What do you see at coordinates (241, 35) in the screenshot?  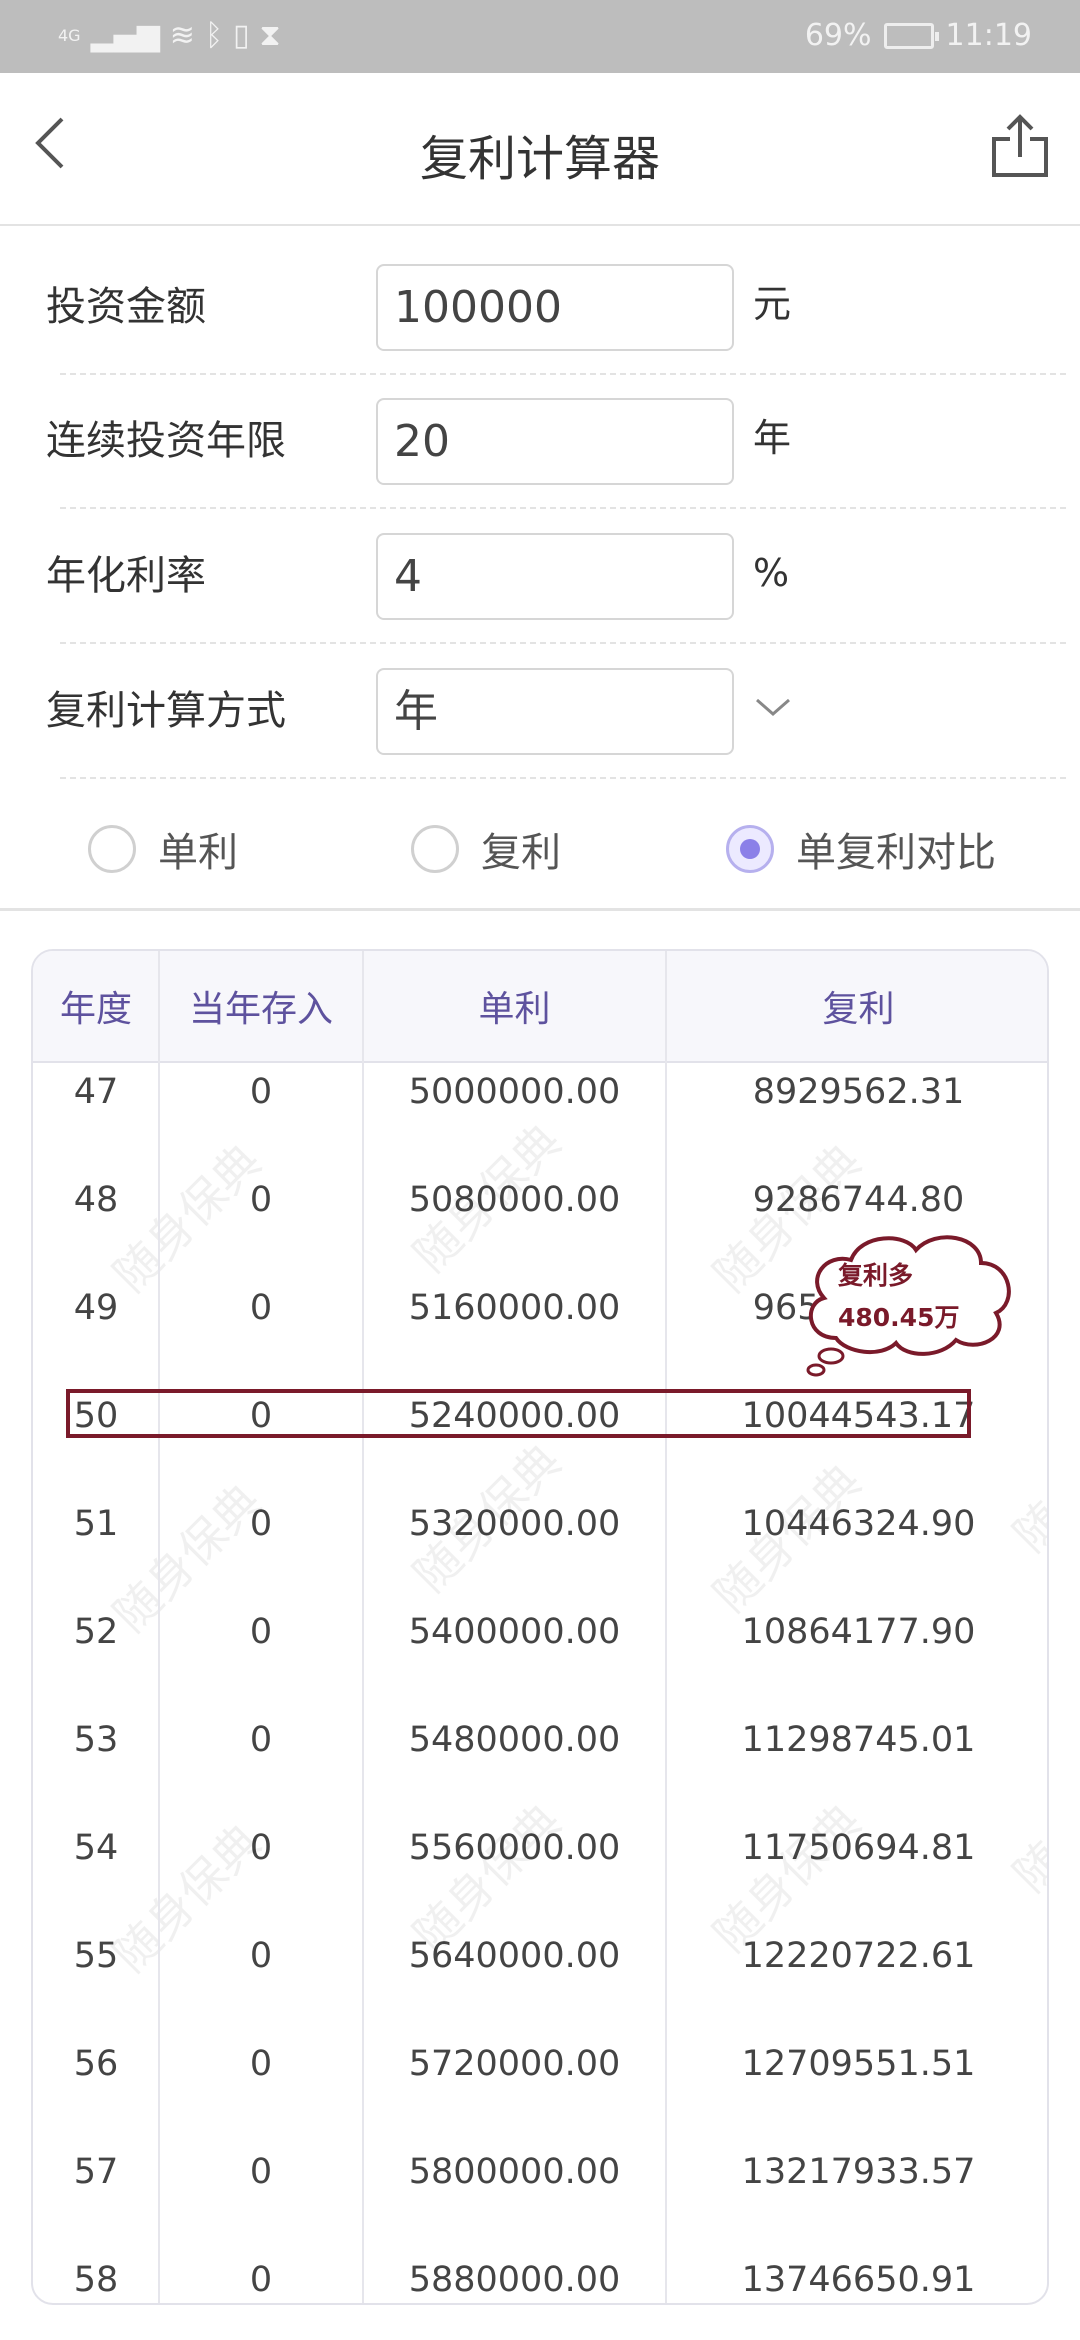 I see `vibrate-icon: ▯` at bounding box center [241, 35].